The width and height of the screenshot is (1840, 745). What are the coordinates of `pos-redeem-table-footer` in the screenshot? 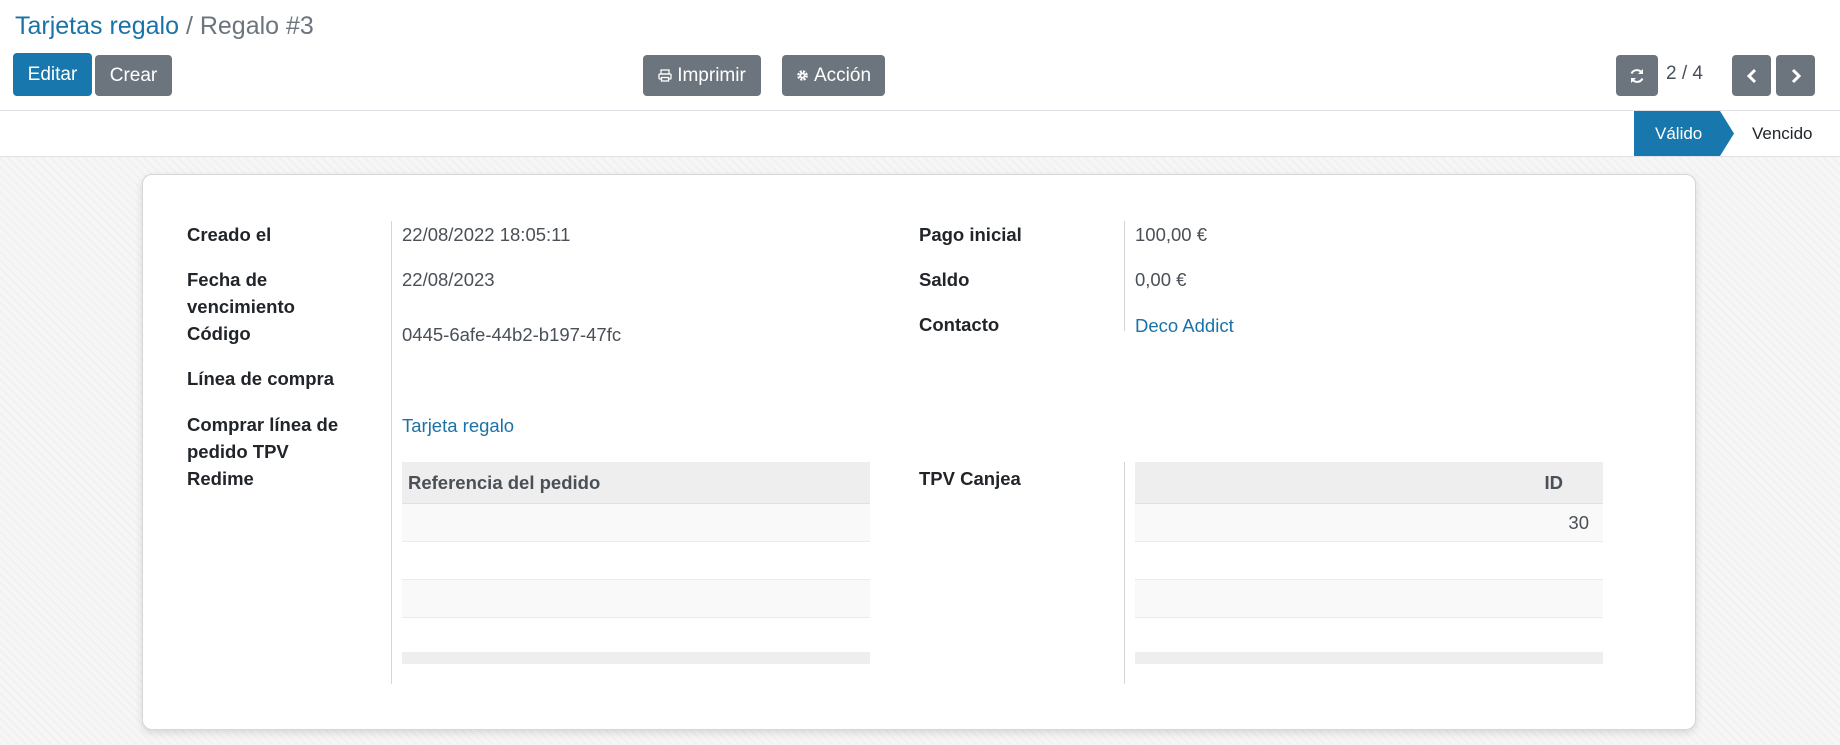 It's located at (1369, 658).